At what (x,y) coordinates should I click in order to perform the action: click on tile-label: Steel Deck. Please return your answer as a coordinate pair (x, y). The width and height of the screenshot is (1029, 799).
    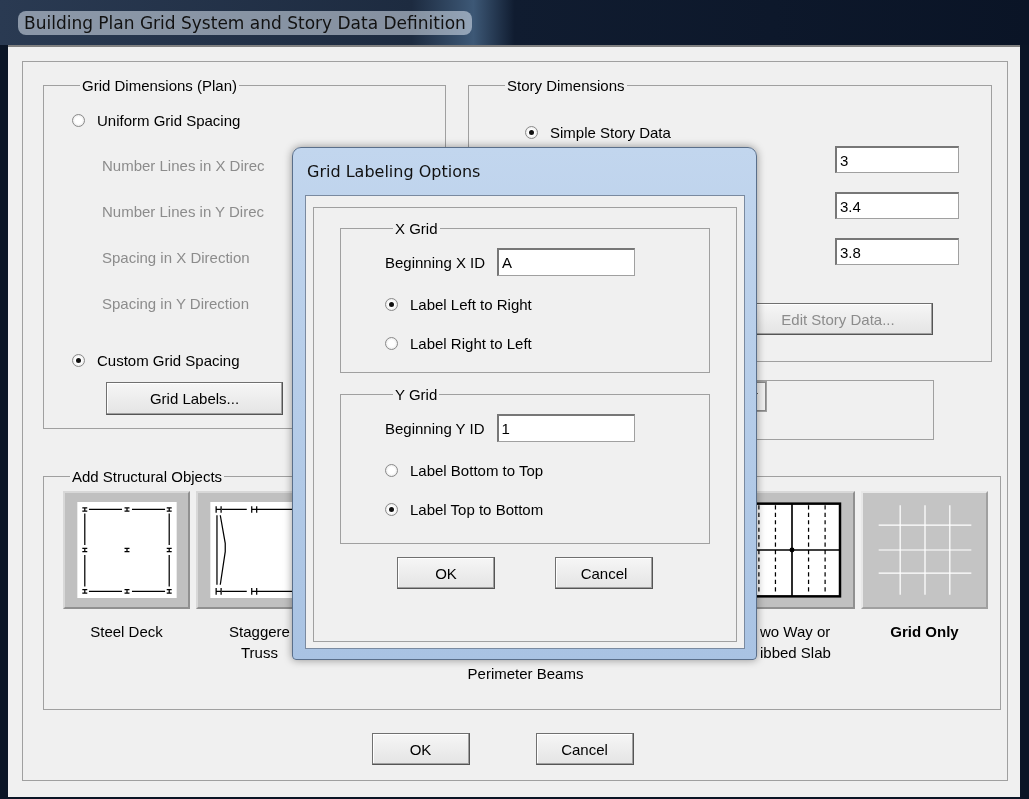
    Looking at the image, I should click on (126, 632).